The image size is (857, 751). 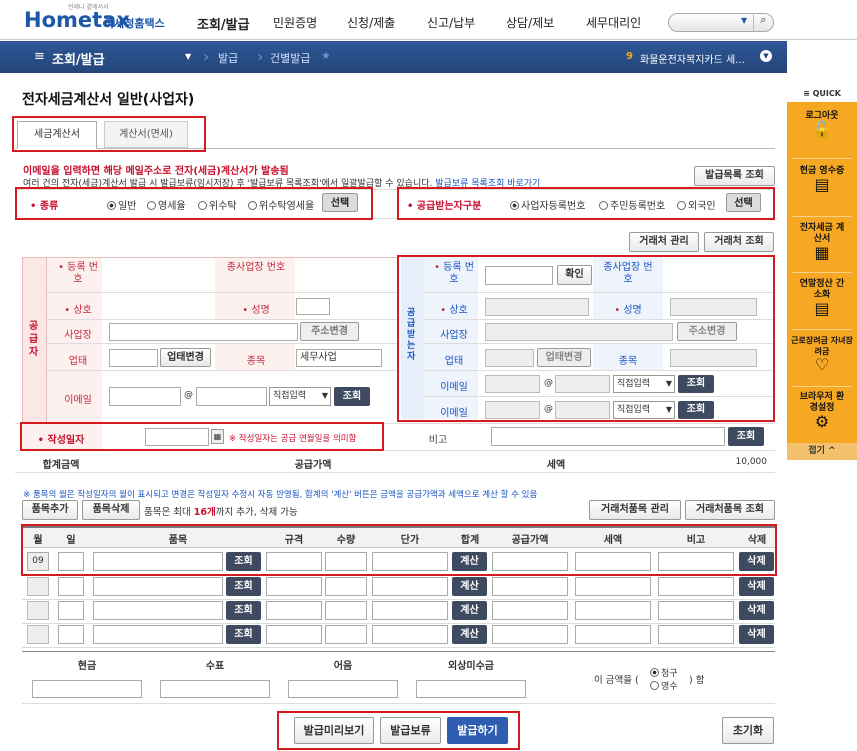 I want to click on quick-e-tax-invoice-label: 전자세금 계산서, so click(x=822, y=233).